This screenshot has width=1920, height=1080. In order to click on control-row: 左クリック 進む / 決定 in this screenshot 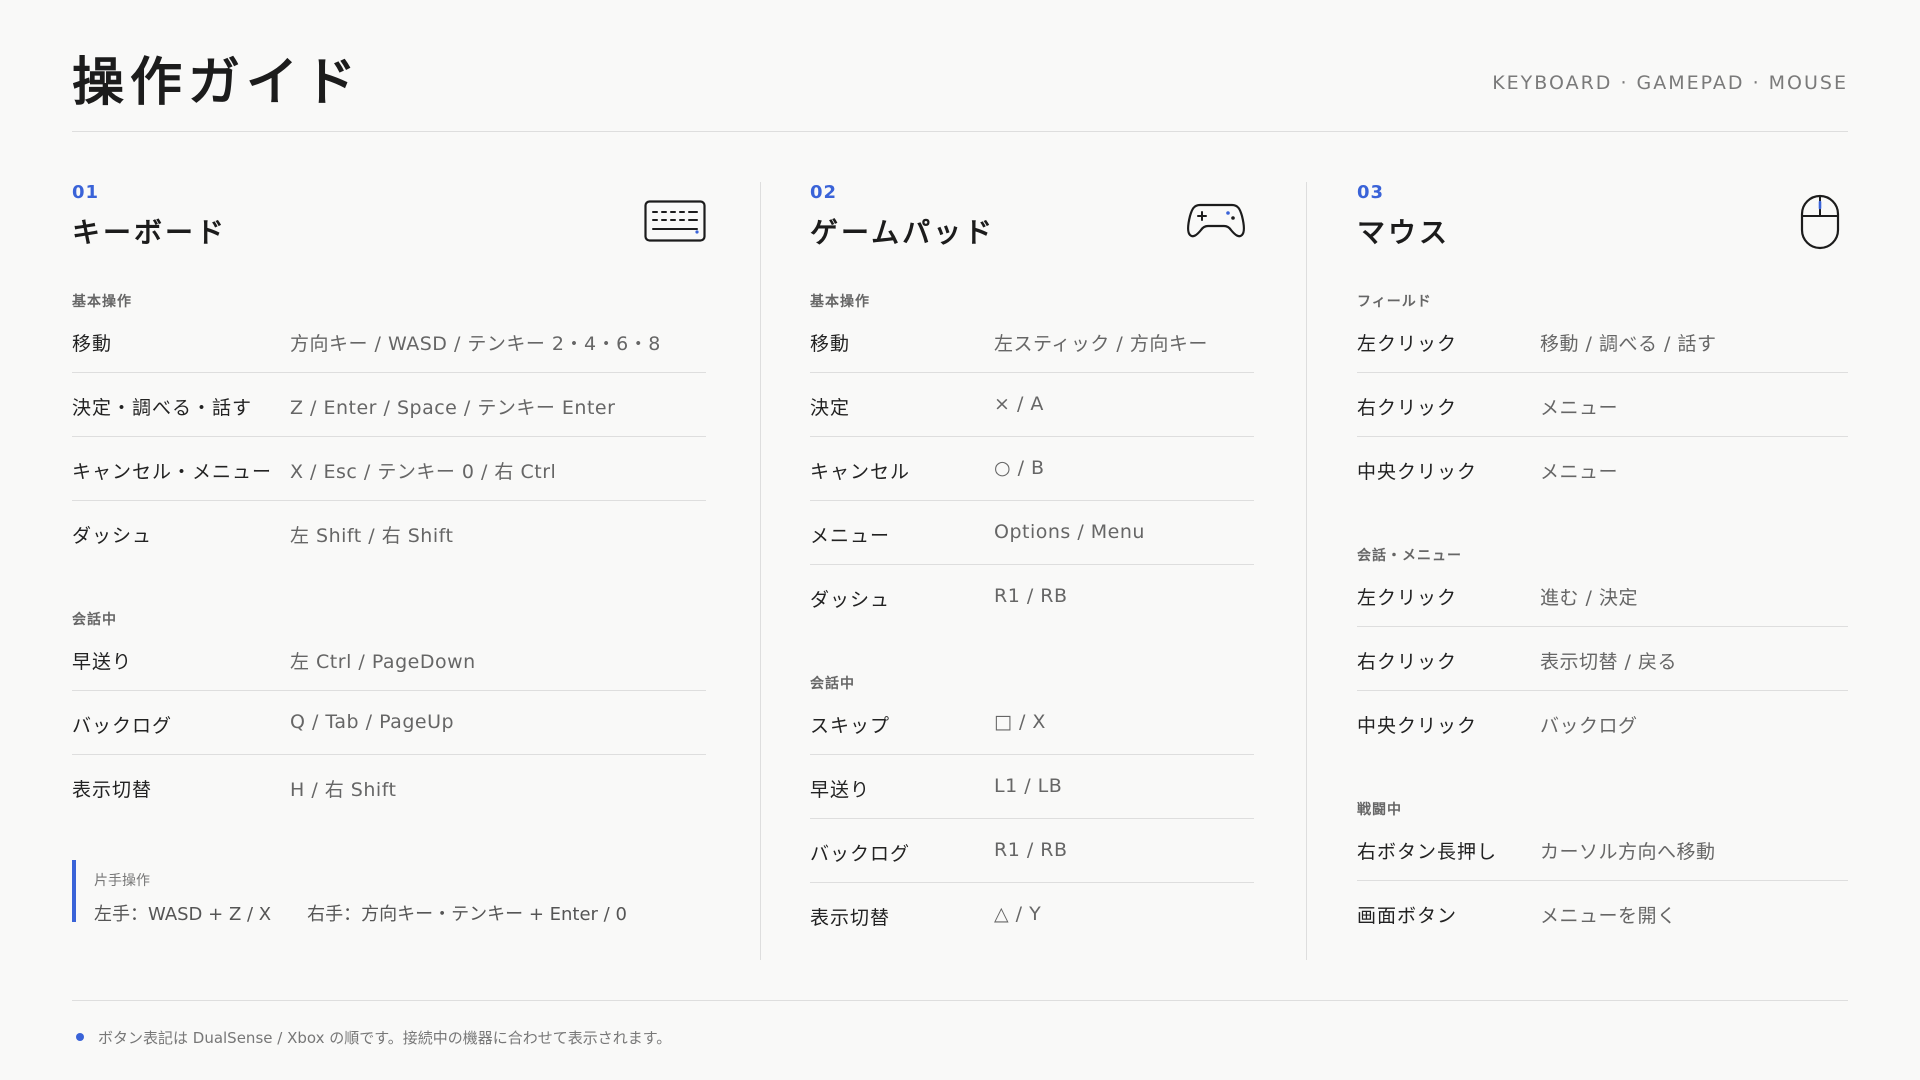, I will do `click(1602, 595)`.